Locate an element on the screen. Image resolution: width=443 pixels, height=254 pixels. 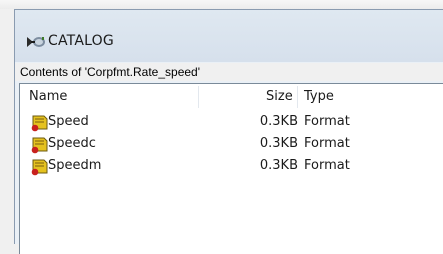
list-item: Speedc 0.3KB Format is located at coordinates (231, 144).